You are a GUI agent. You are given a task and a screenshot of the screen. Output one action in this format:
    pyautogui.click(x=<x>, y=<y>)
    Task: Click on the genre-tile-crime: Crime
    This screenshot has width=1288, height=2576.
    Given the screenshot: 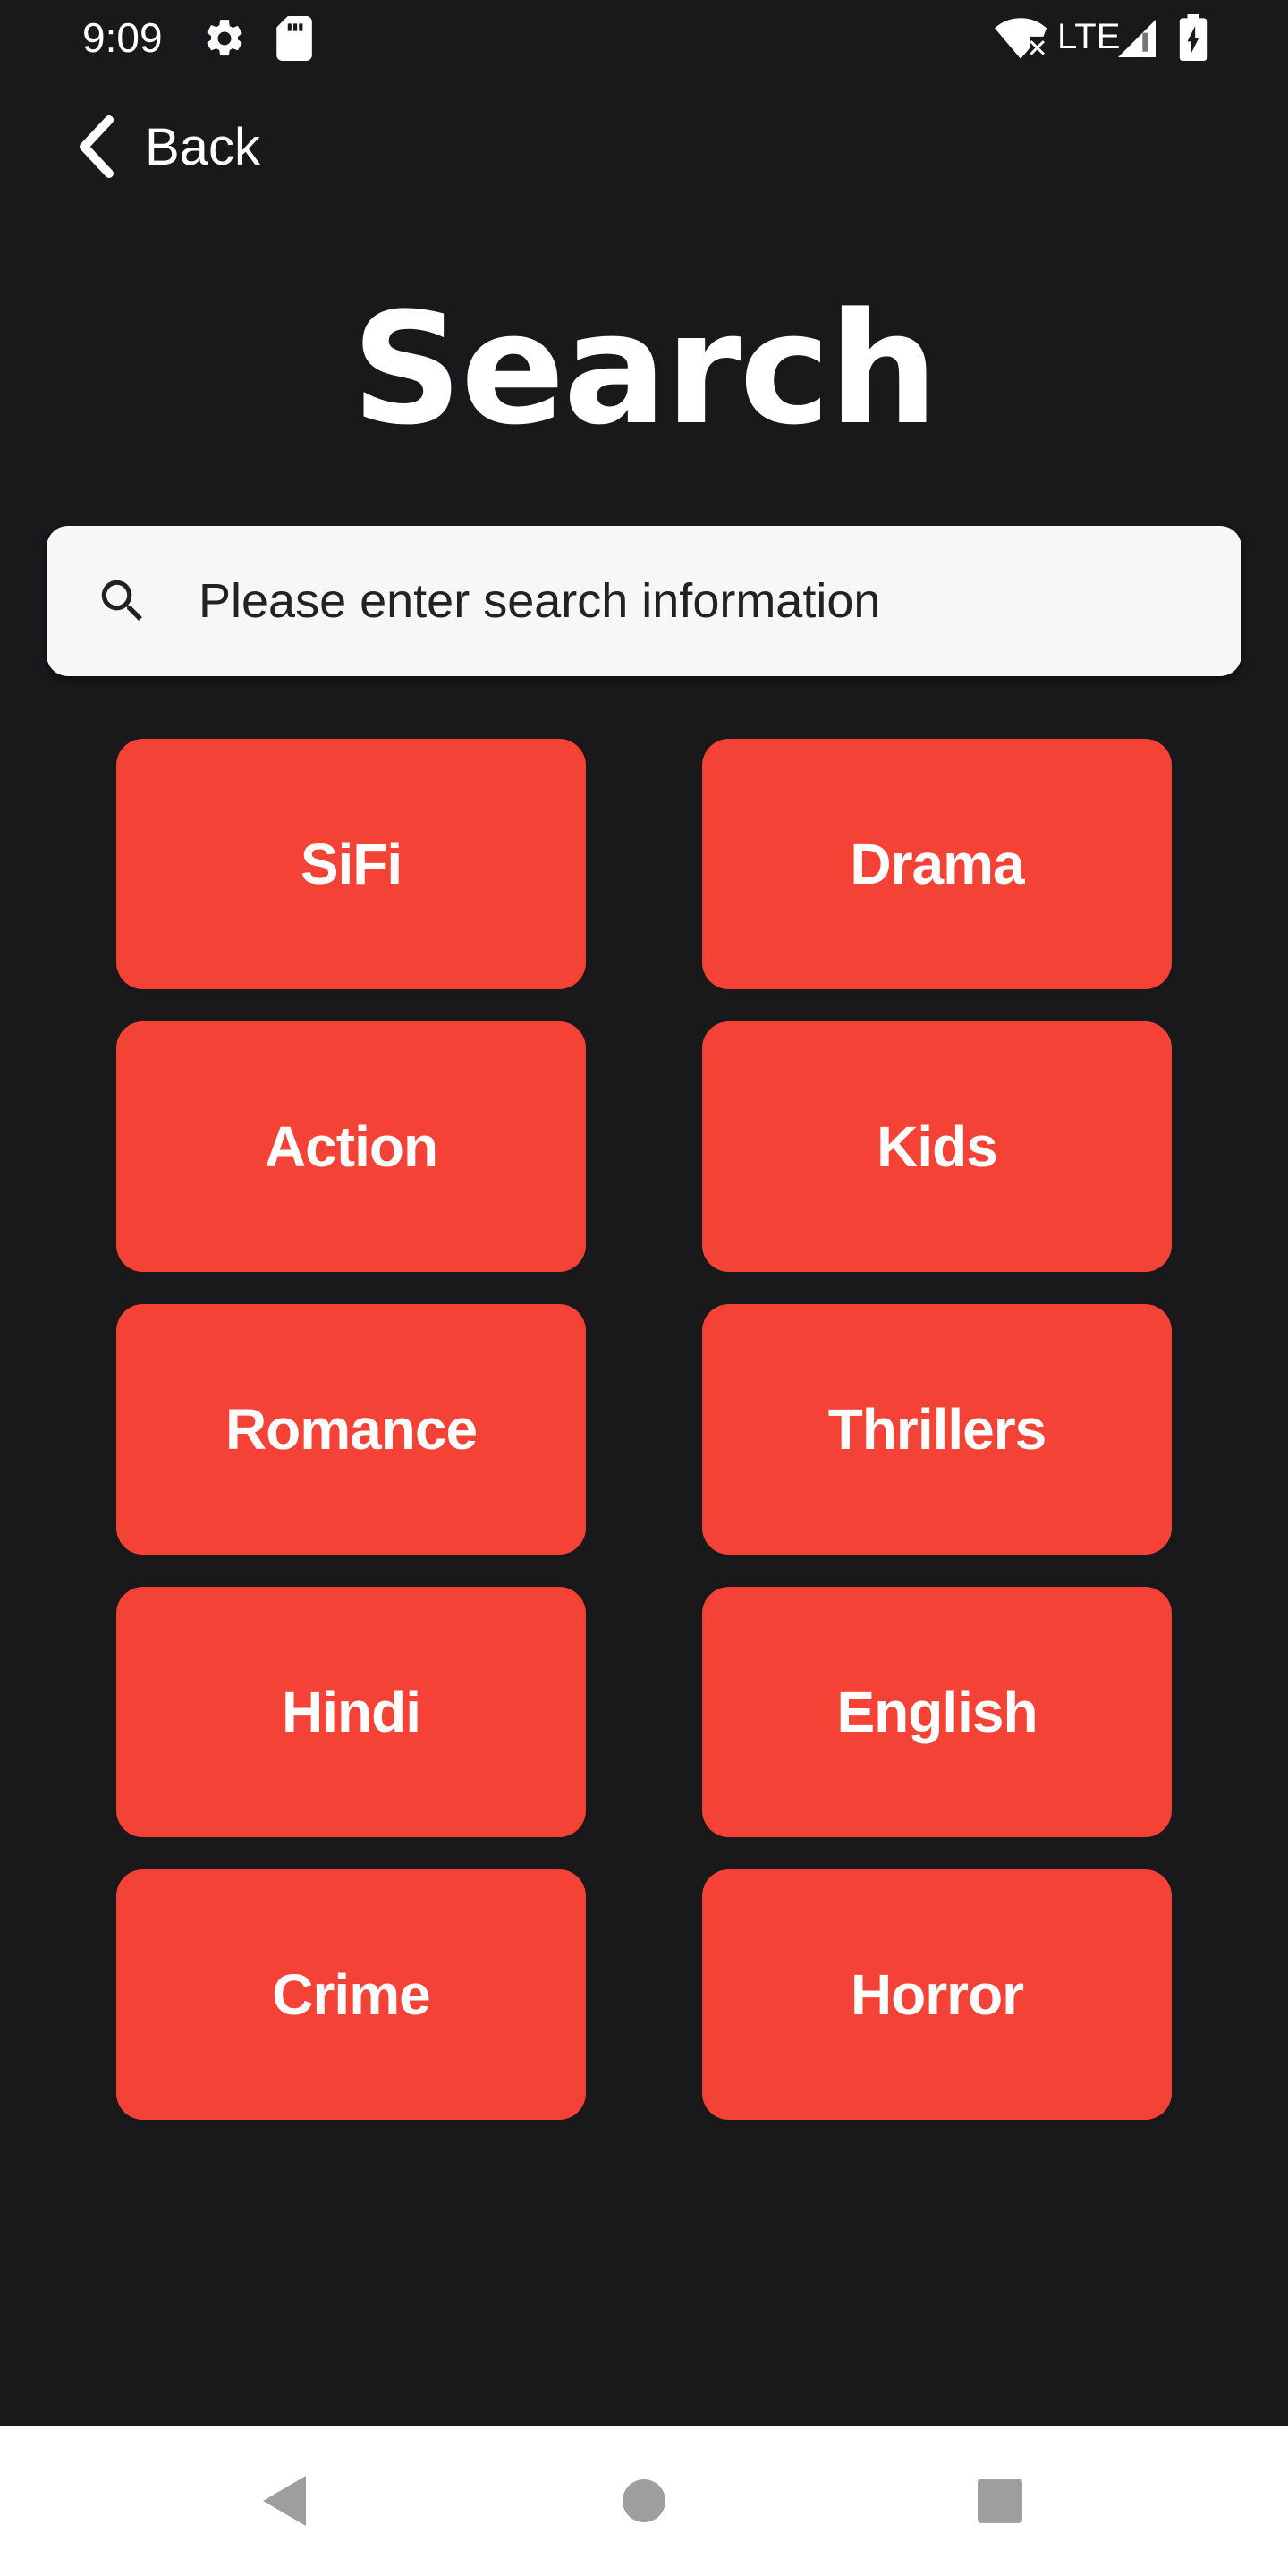 What is the action you would take?
    pyautogui.click(x=351, y=1994)
    